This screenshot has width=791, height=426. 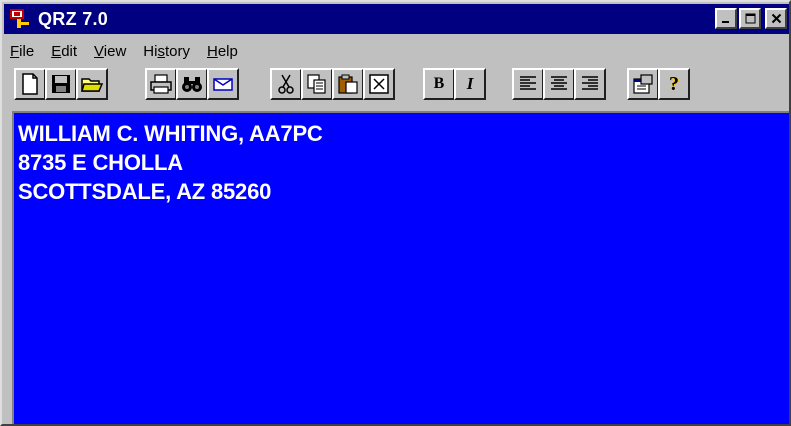 What do you see at coordinates (100, 162) in the screenshot?
I see `address-street-line: 8735 E CHOLLA` at bounding box center [100, 162].